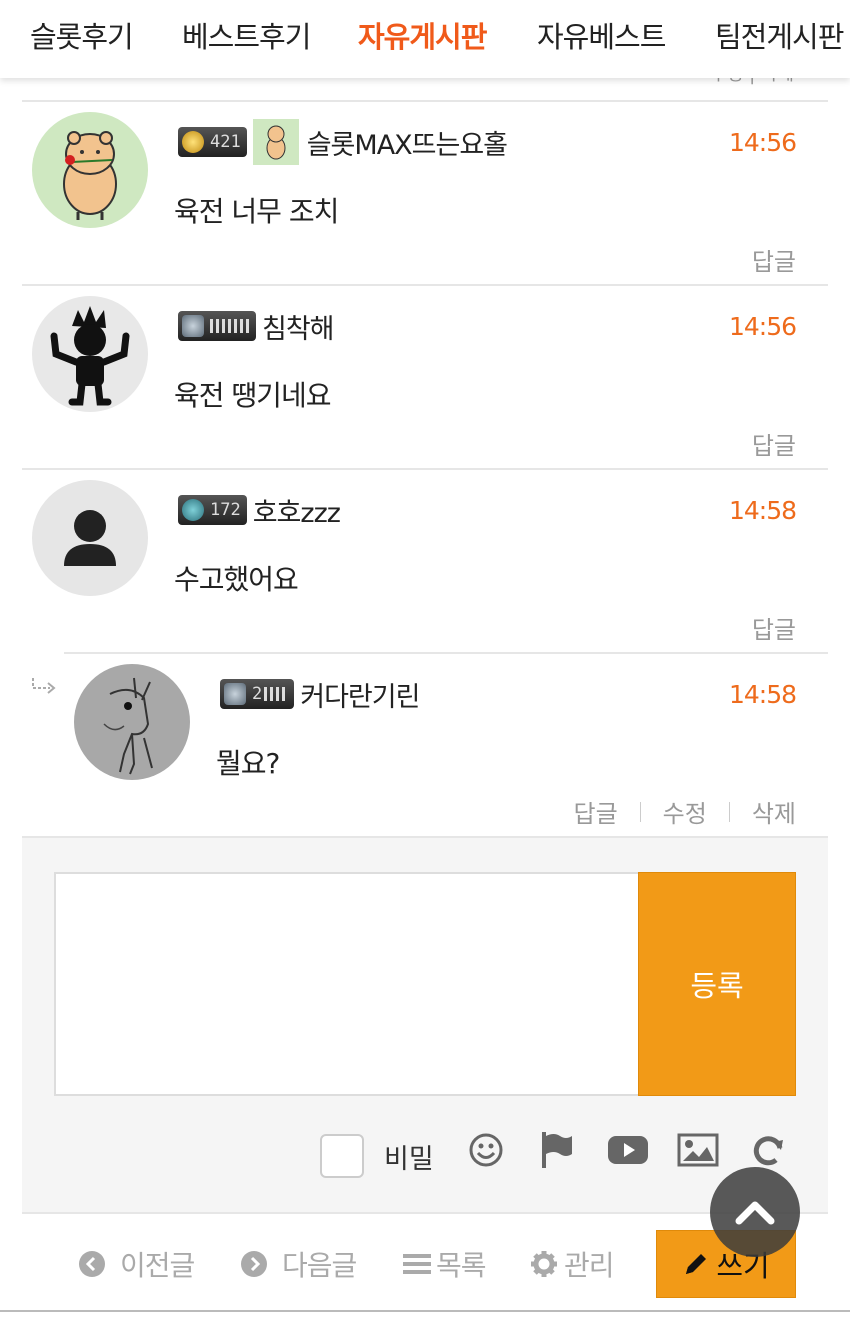 This screenshot has height=1329, width=850. Describe the element at coordinates (225, 142) in the screenshot. I see `level-number: 421` at that location.